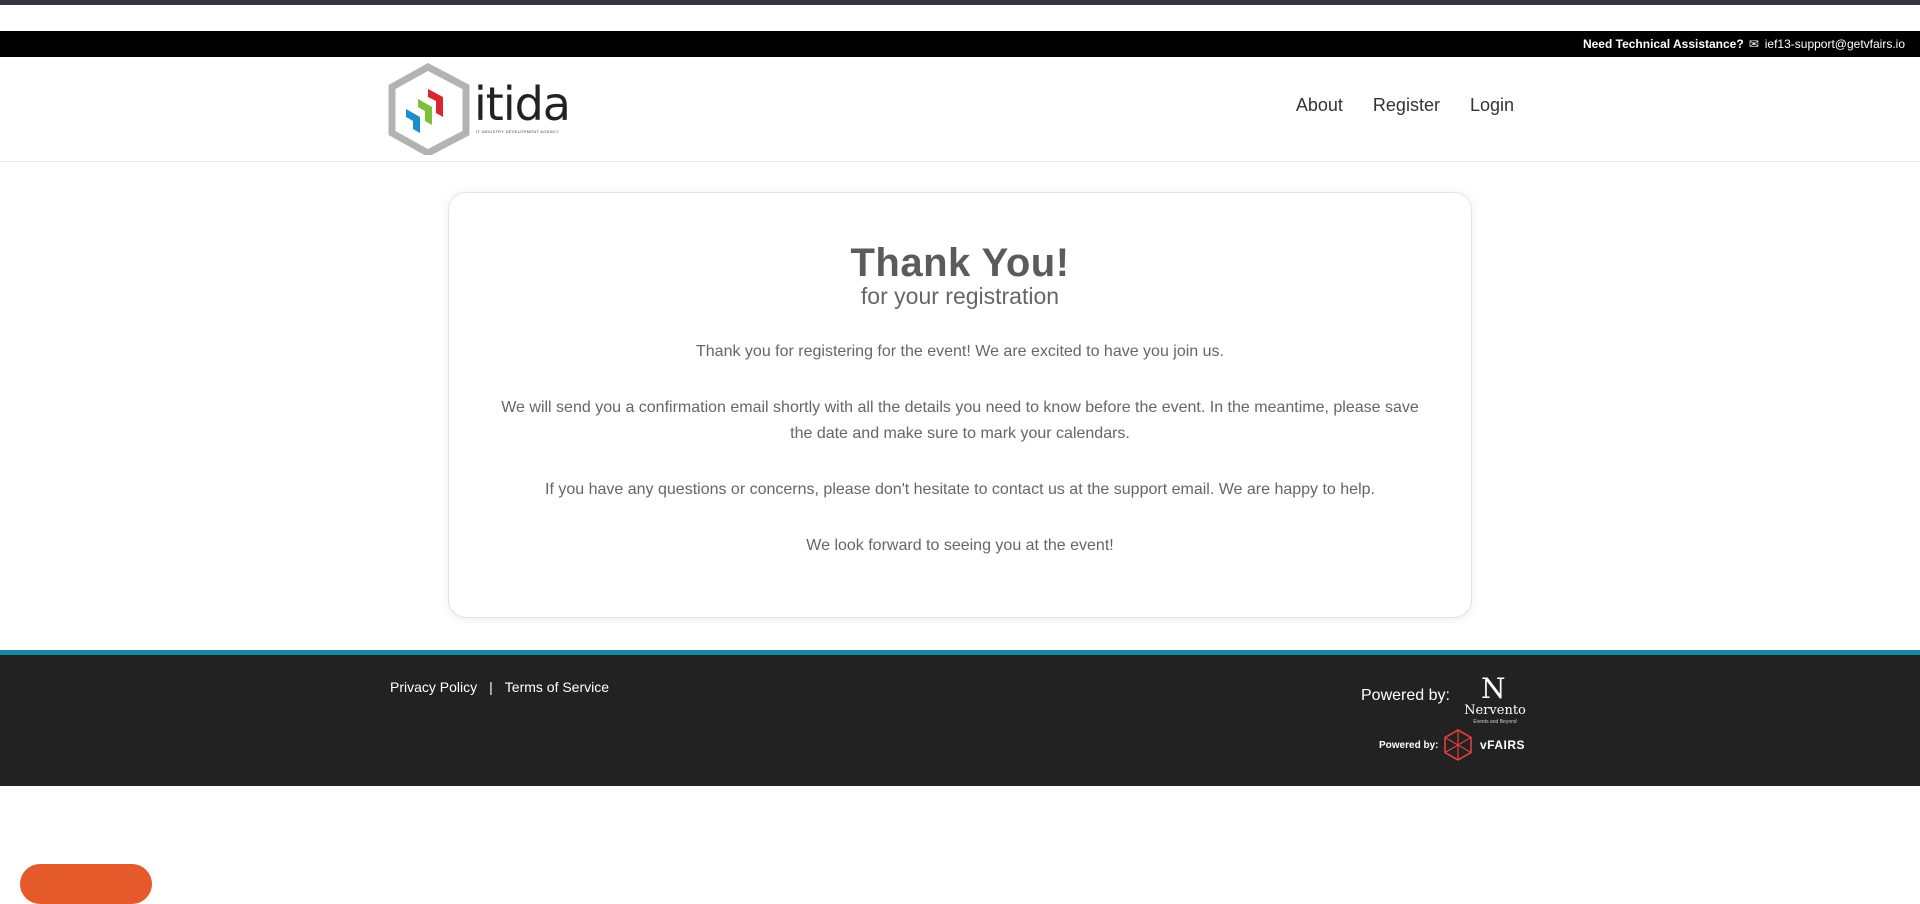 The width and height of the screenshot is (1920, 904). I want to click on nav-about: About, so click(1319, 105).